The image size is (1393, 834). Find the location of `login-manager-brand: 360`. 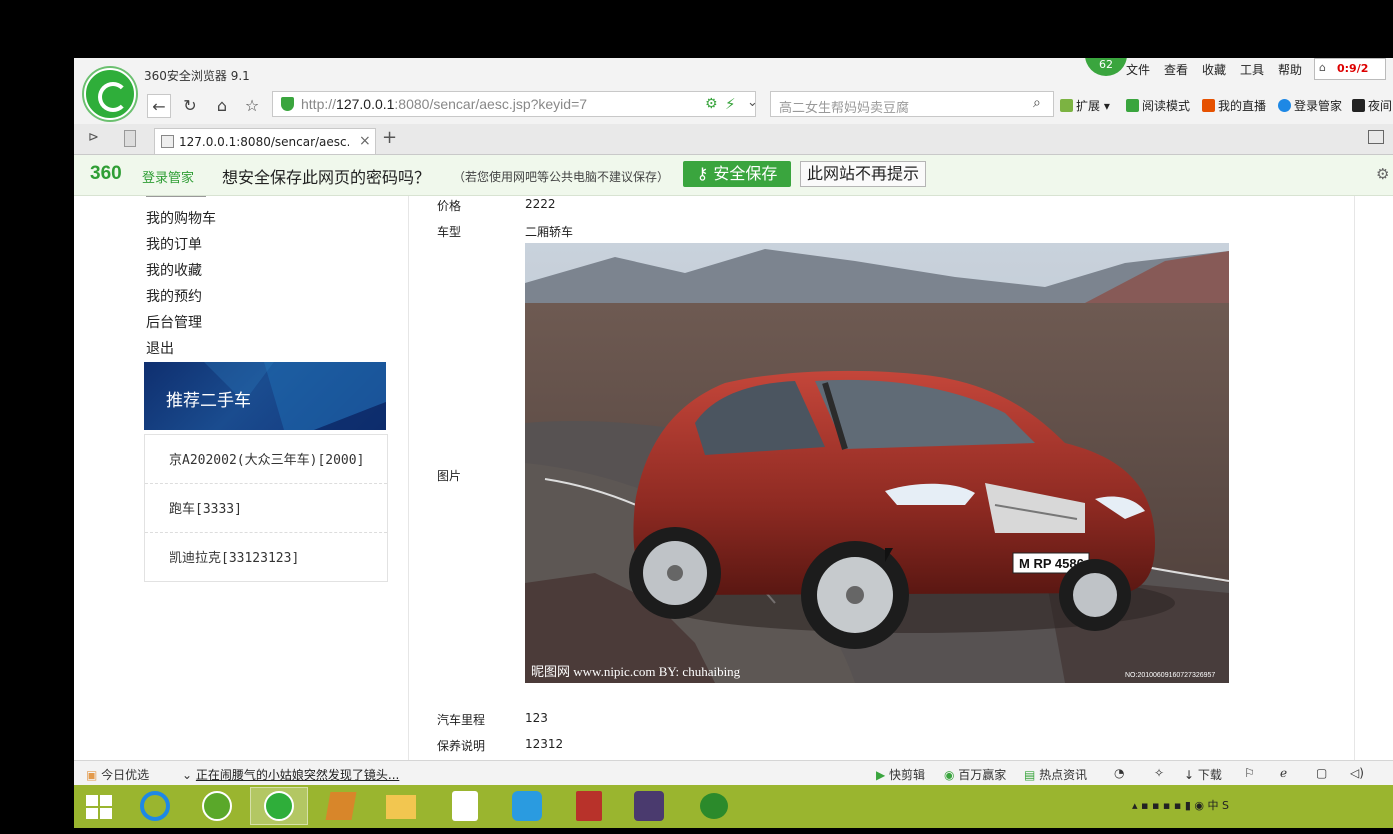

login-manager-brand: 360 is located at coordinates (106, 173).